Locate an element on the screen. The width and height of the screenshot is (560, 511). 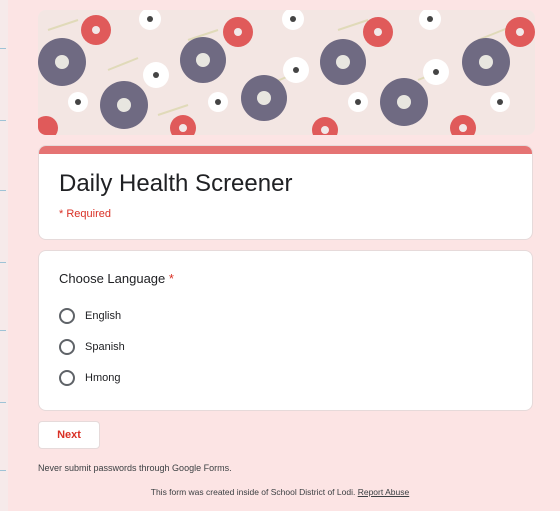
title-accent-bar is located at coordinates (285, 150).